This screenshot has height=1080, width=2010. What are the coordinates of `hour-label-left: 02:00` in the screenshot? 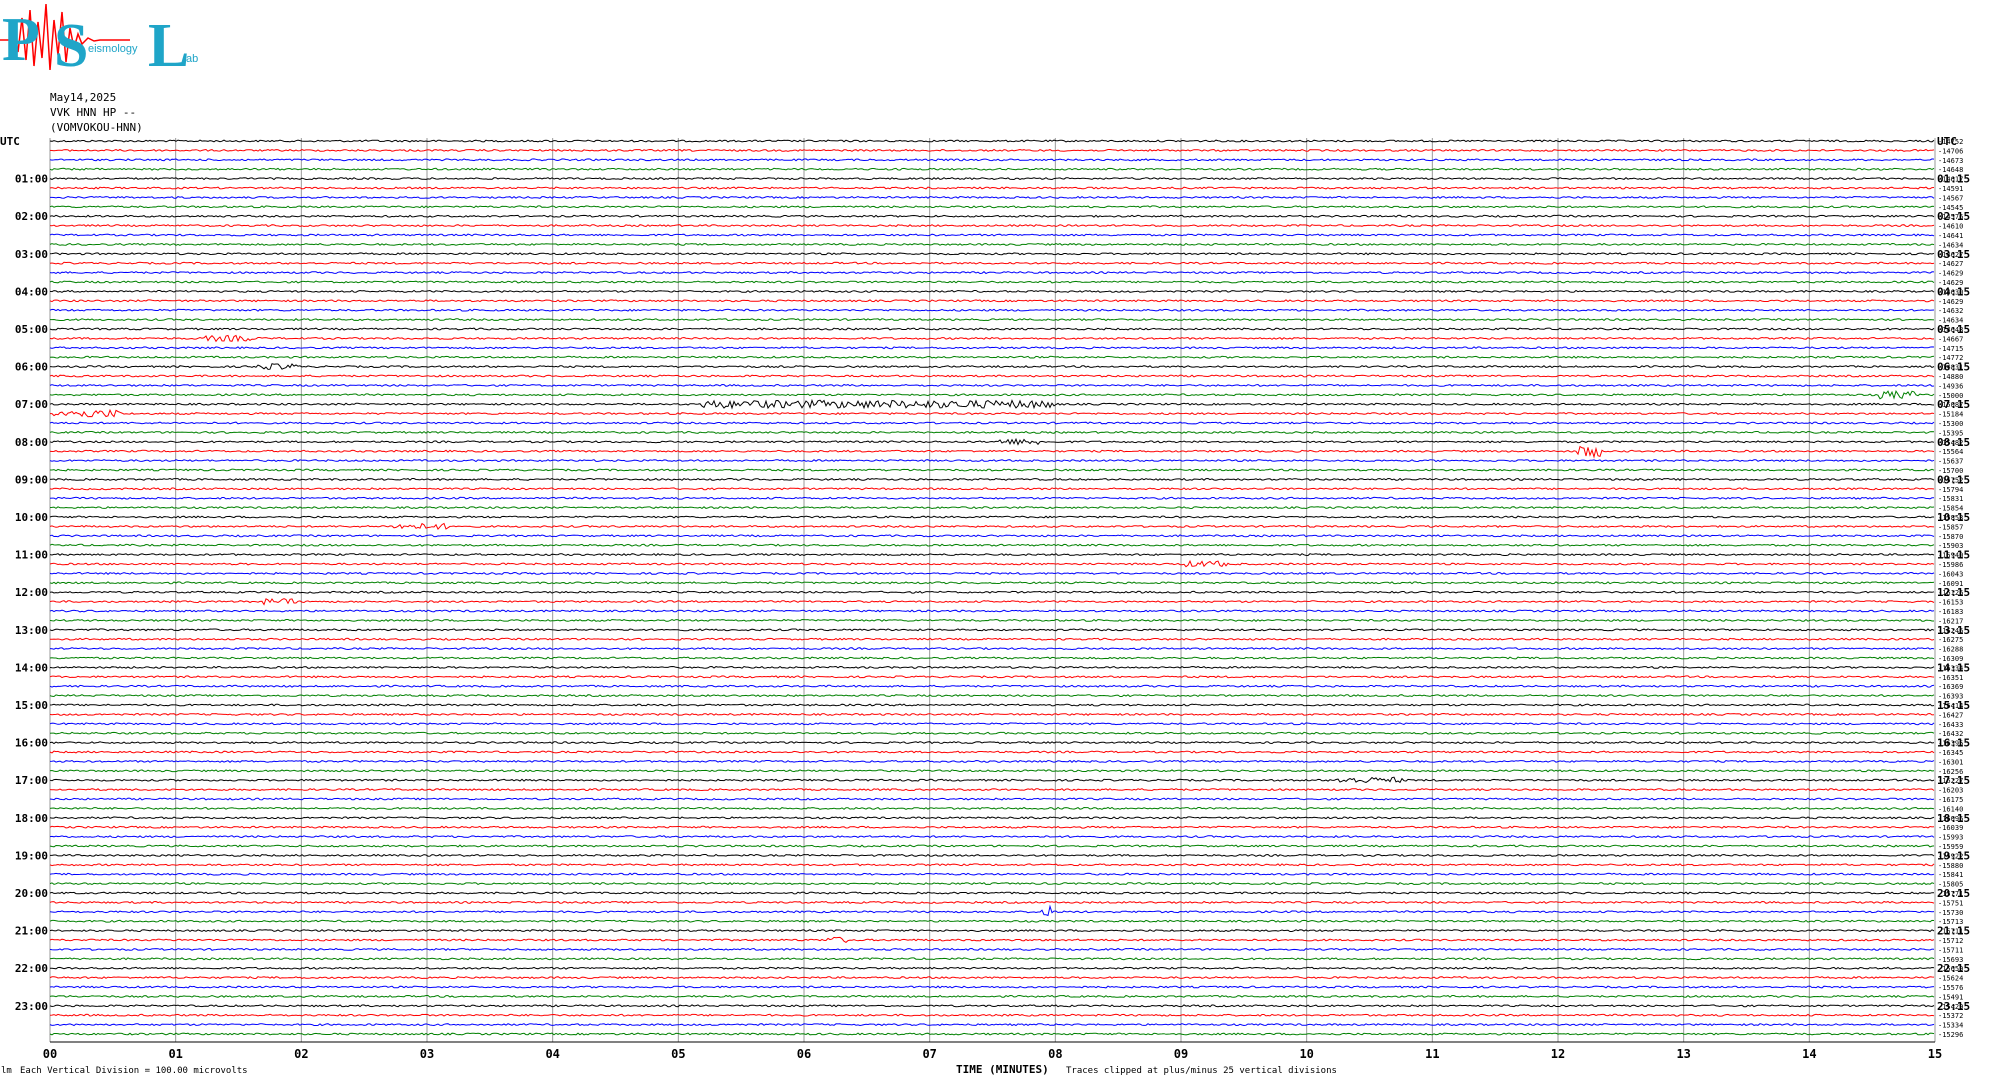 It's located at (31, 216).